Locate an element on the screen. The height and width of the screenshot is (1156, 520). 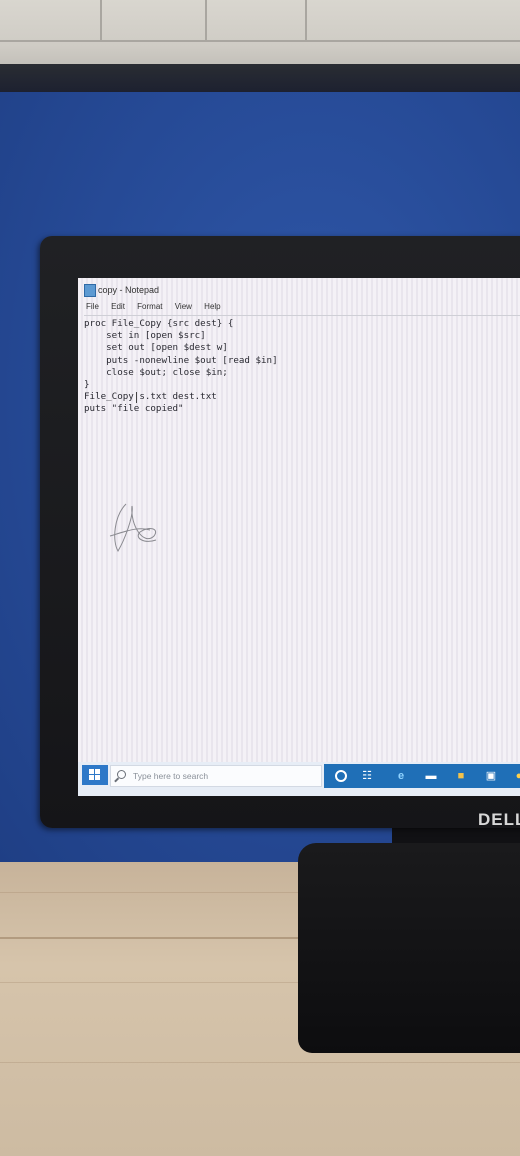
calendar-icon: ▣ is located at coordinates (491, 776).